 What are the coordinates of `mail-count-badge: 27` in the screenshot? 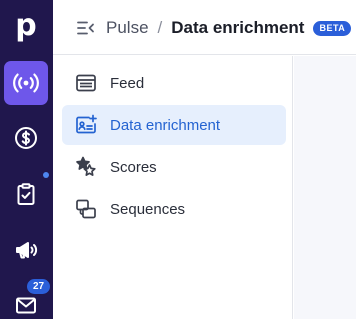 It's located at (38, 286).